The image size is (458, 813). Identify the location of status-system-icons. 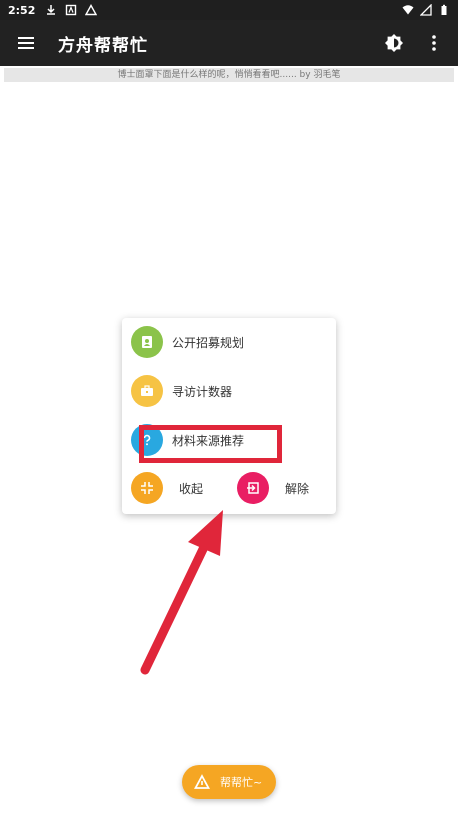
(426, 10).